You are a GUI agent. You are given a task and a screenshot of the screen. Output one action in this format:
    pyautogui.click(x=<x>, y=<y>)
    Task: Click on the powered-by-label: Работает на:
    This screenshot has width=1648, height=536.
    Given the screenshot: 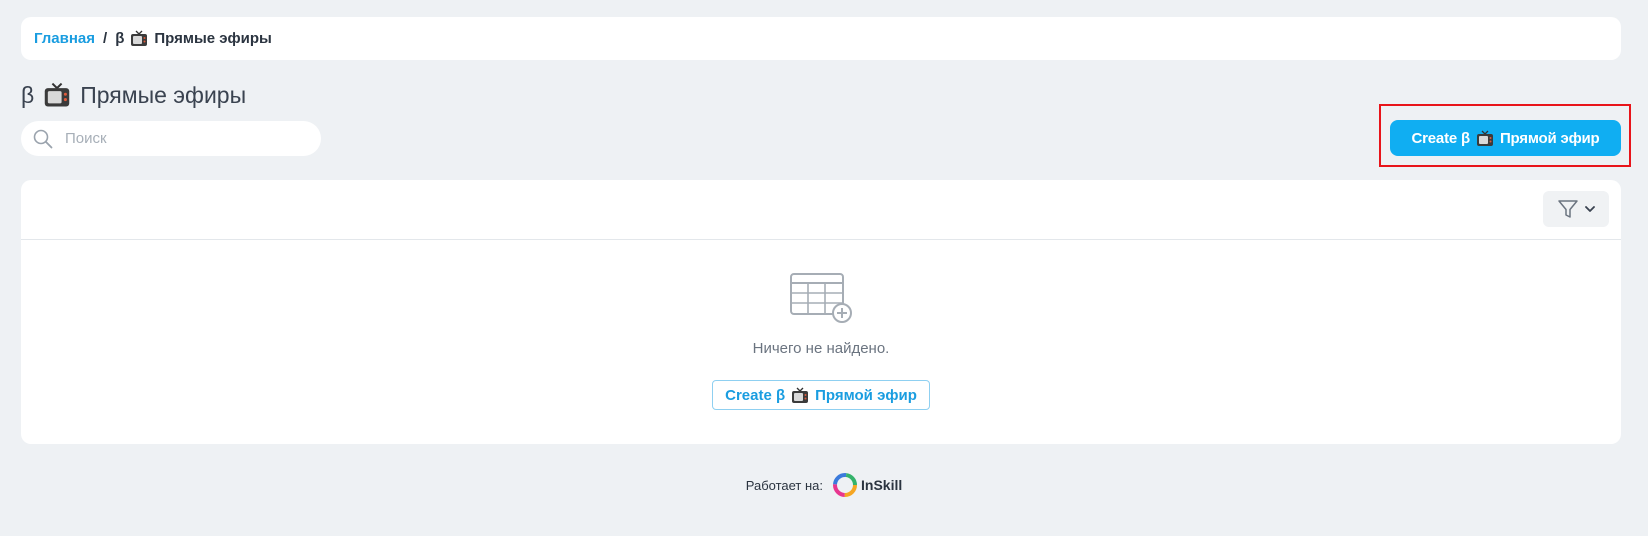 What is the action you would take?
    pyautogui.click(x=784, y=485)
    